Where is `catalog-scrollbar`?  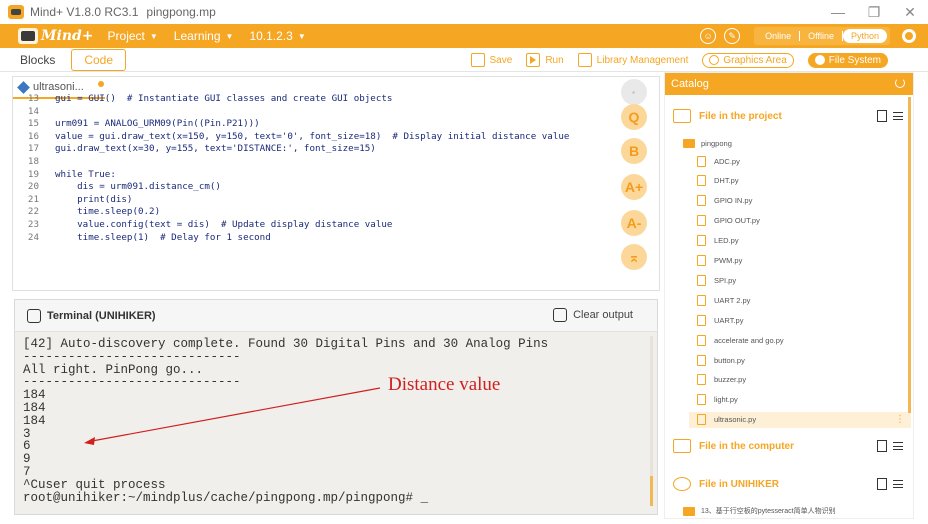 catalog-scrollbar is located at coordinates (909, 255).